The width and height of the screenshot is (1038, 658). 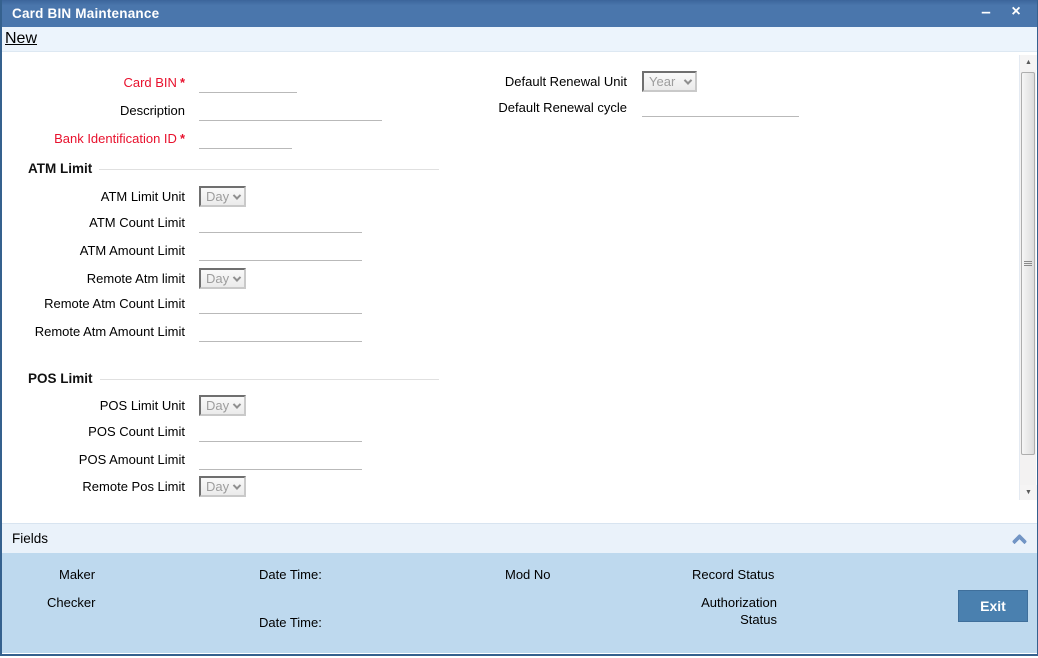 What do you see at coordinates (222, 196) in the screenshot?
I see `atm-limit-unit-select: Day` at bounding box center [222, 196].